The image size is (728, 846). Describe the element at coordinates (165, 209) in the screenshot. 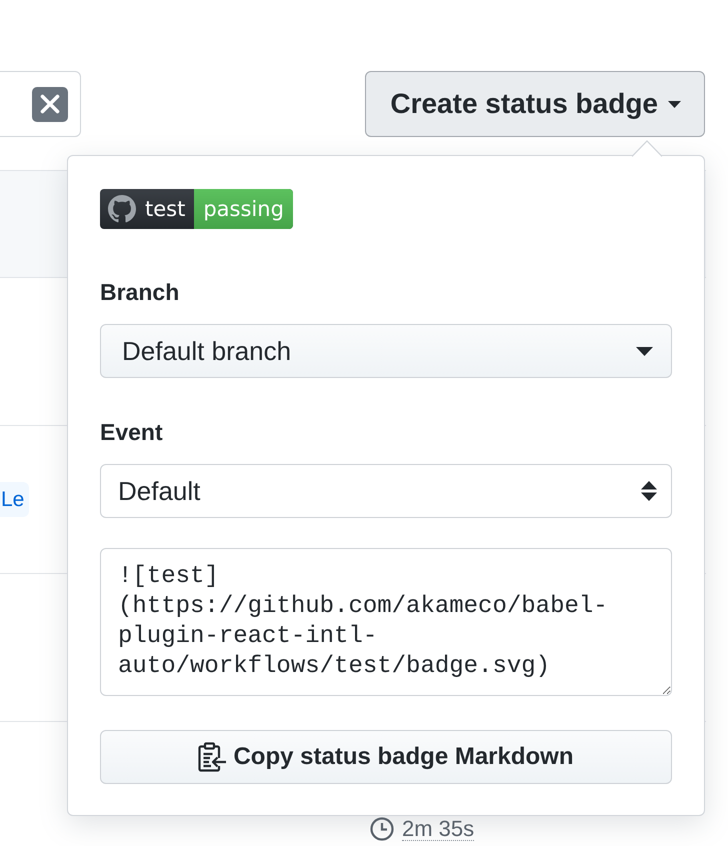

I see `badge-name: test` at that location.